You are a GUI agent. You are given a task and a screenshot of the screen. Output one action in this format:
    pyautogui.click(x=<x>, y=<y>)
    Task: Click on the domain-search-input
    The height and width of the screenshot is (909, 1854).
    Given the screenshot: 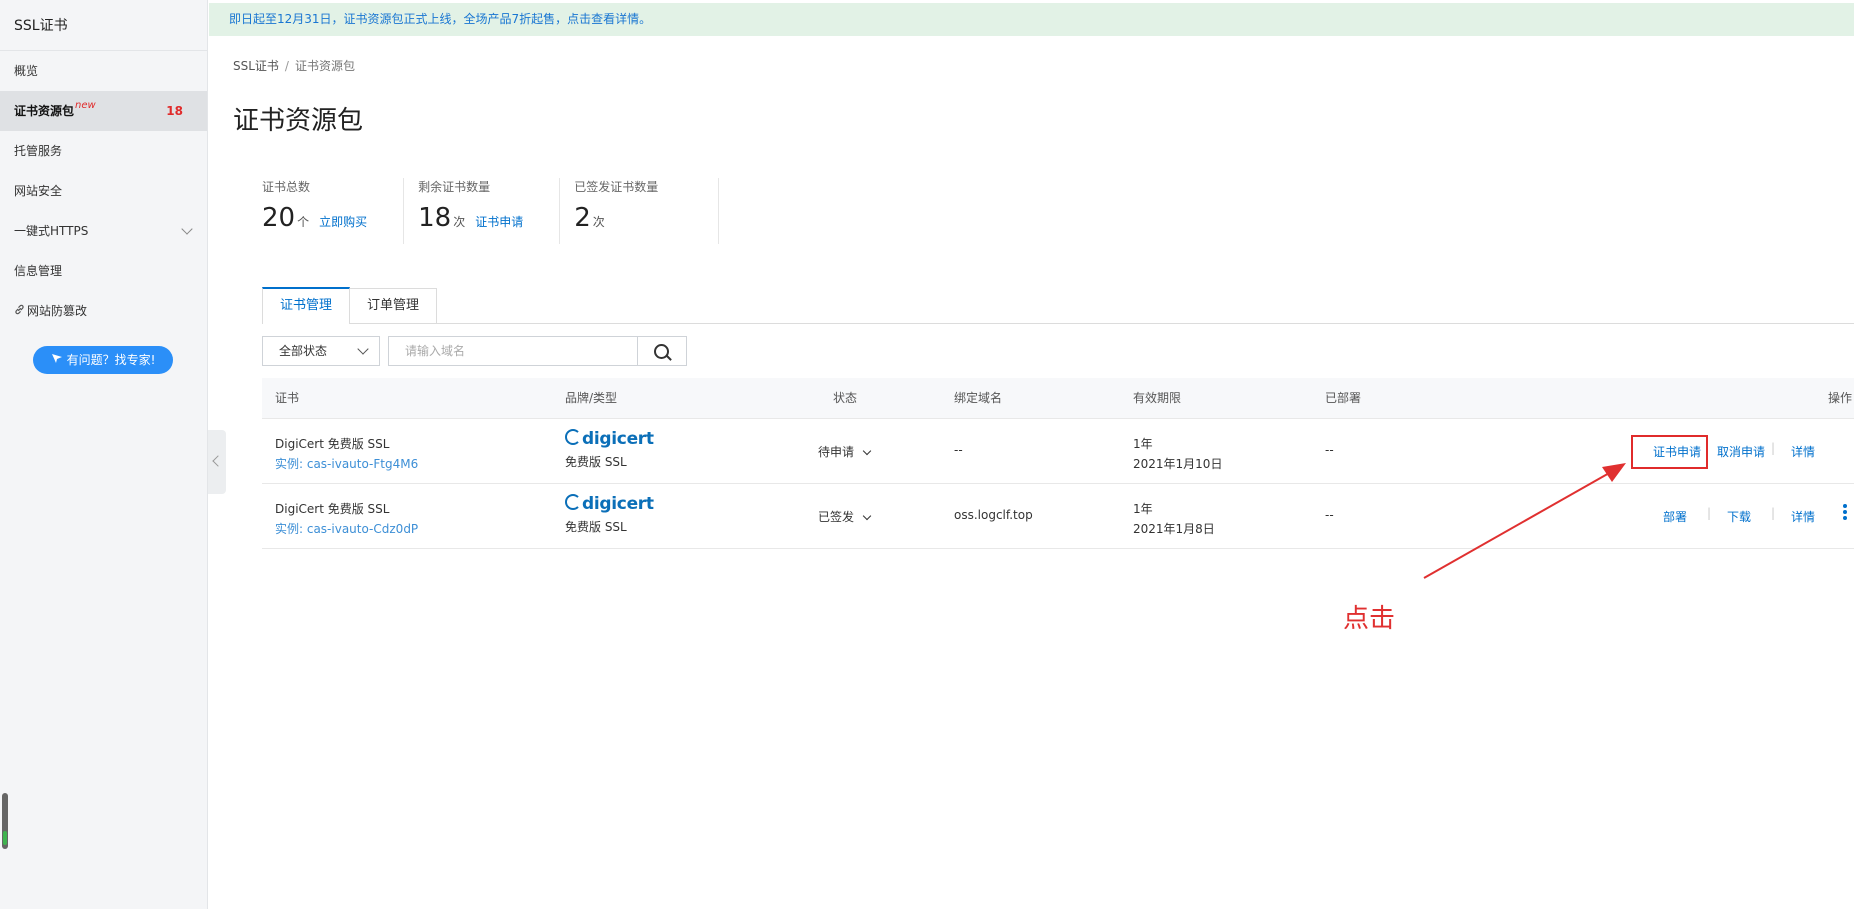 What is the action you would take?
    pyautogui.click(x=513, y=351)
    